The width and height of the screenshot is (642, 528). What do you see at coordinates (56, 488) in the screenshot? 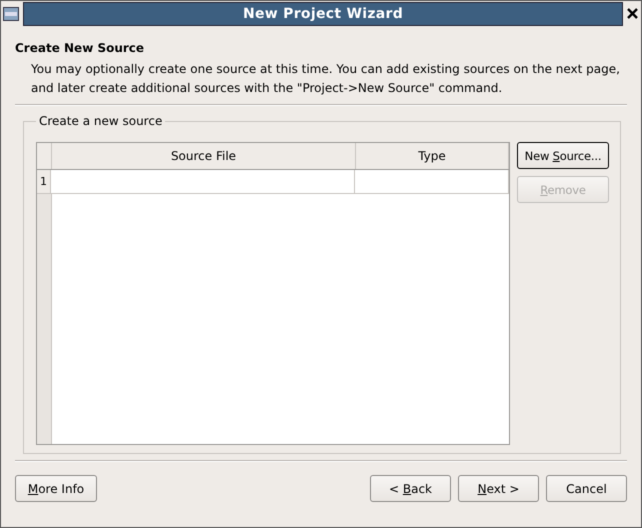
I see `more-info-button: More Info` at bounding box center [56, 488].